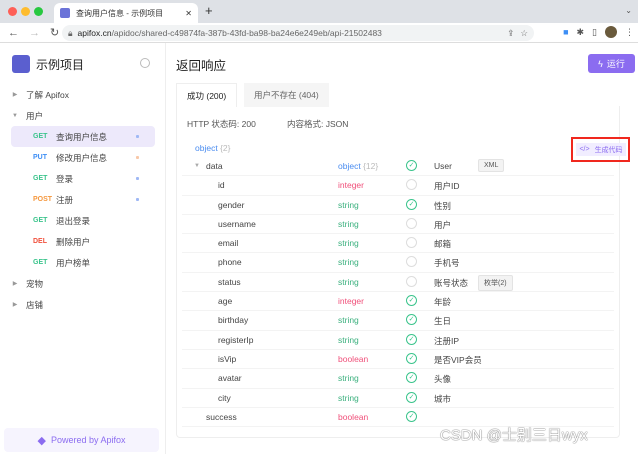 The height and width of the screenshot is (454, 638). I want to click on status-dot, so click(137, 178).